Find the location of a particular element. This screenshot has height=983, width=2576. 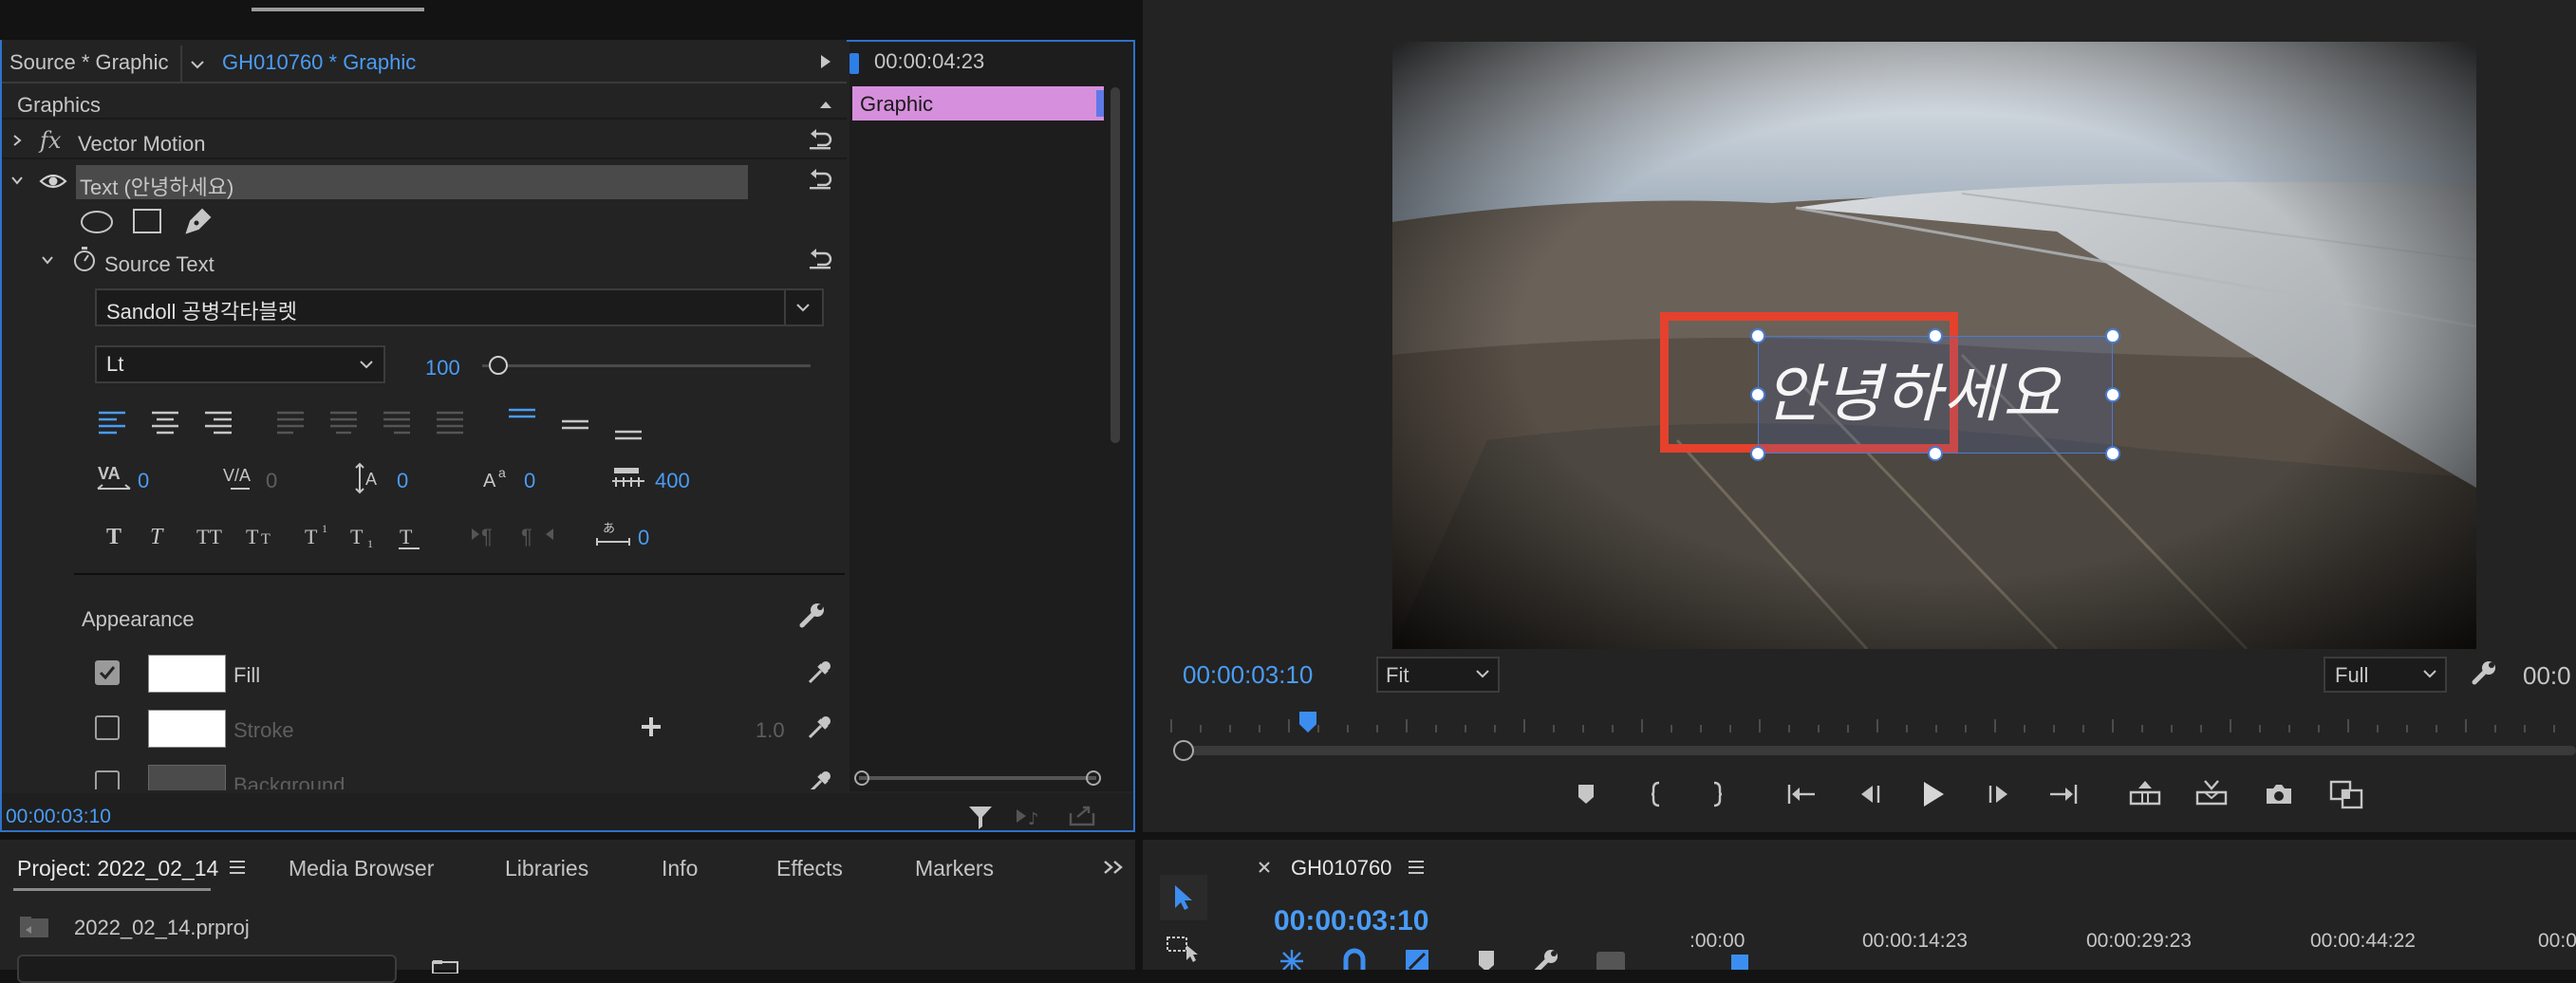

more-panels-icon is located at coordinates (1113, 867).